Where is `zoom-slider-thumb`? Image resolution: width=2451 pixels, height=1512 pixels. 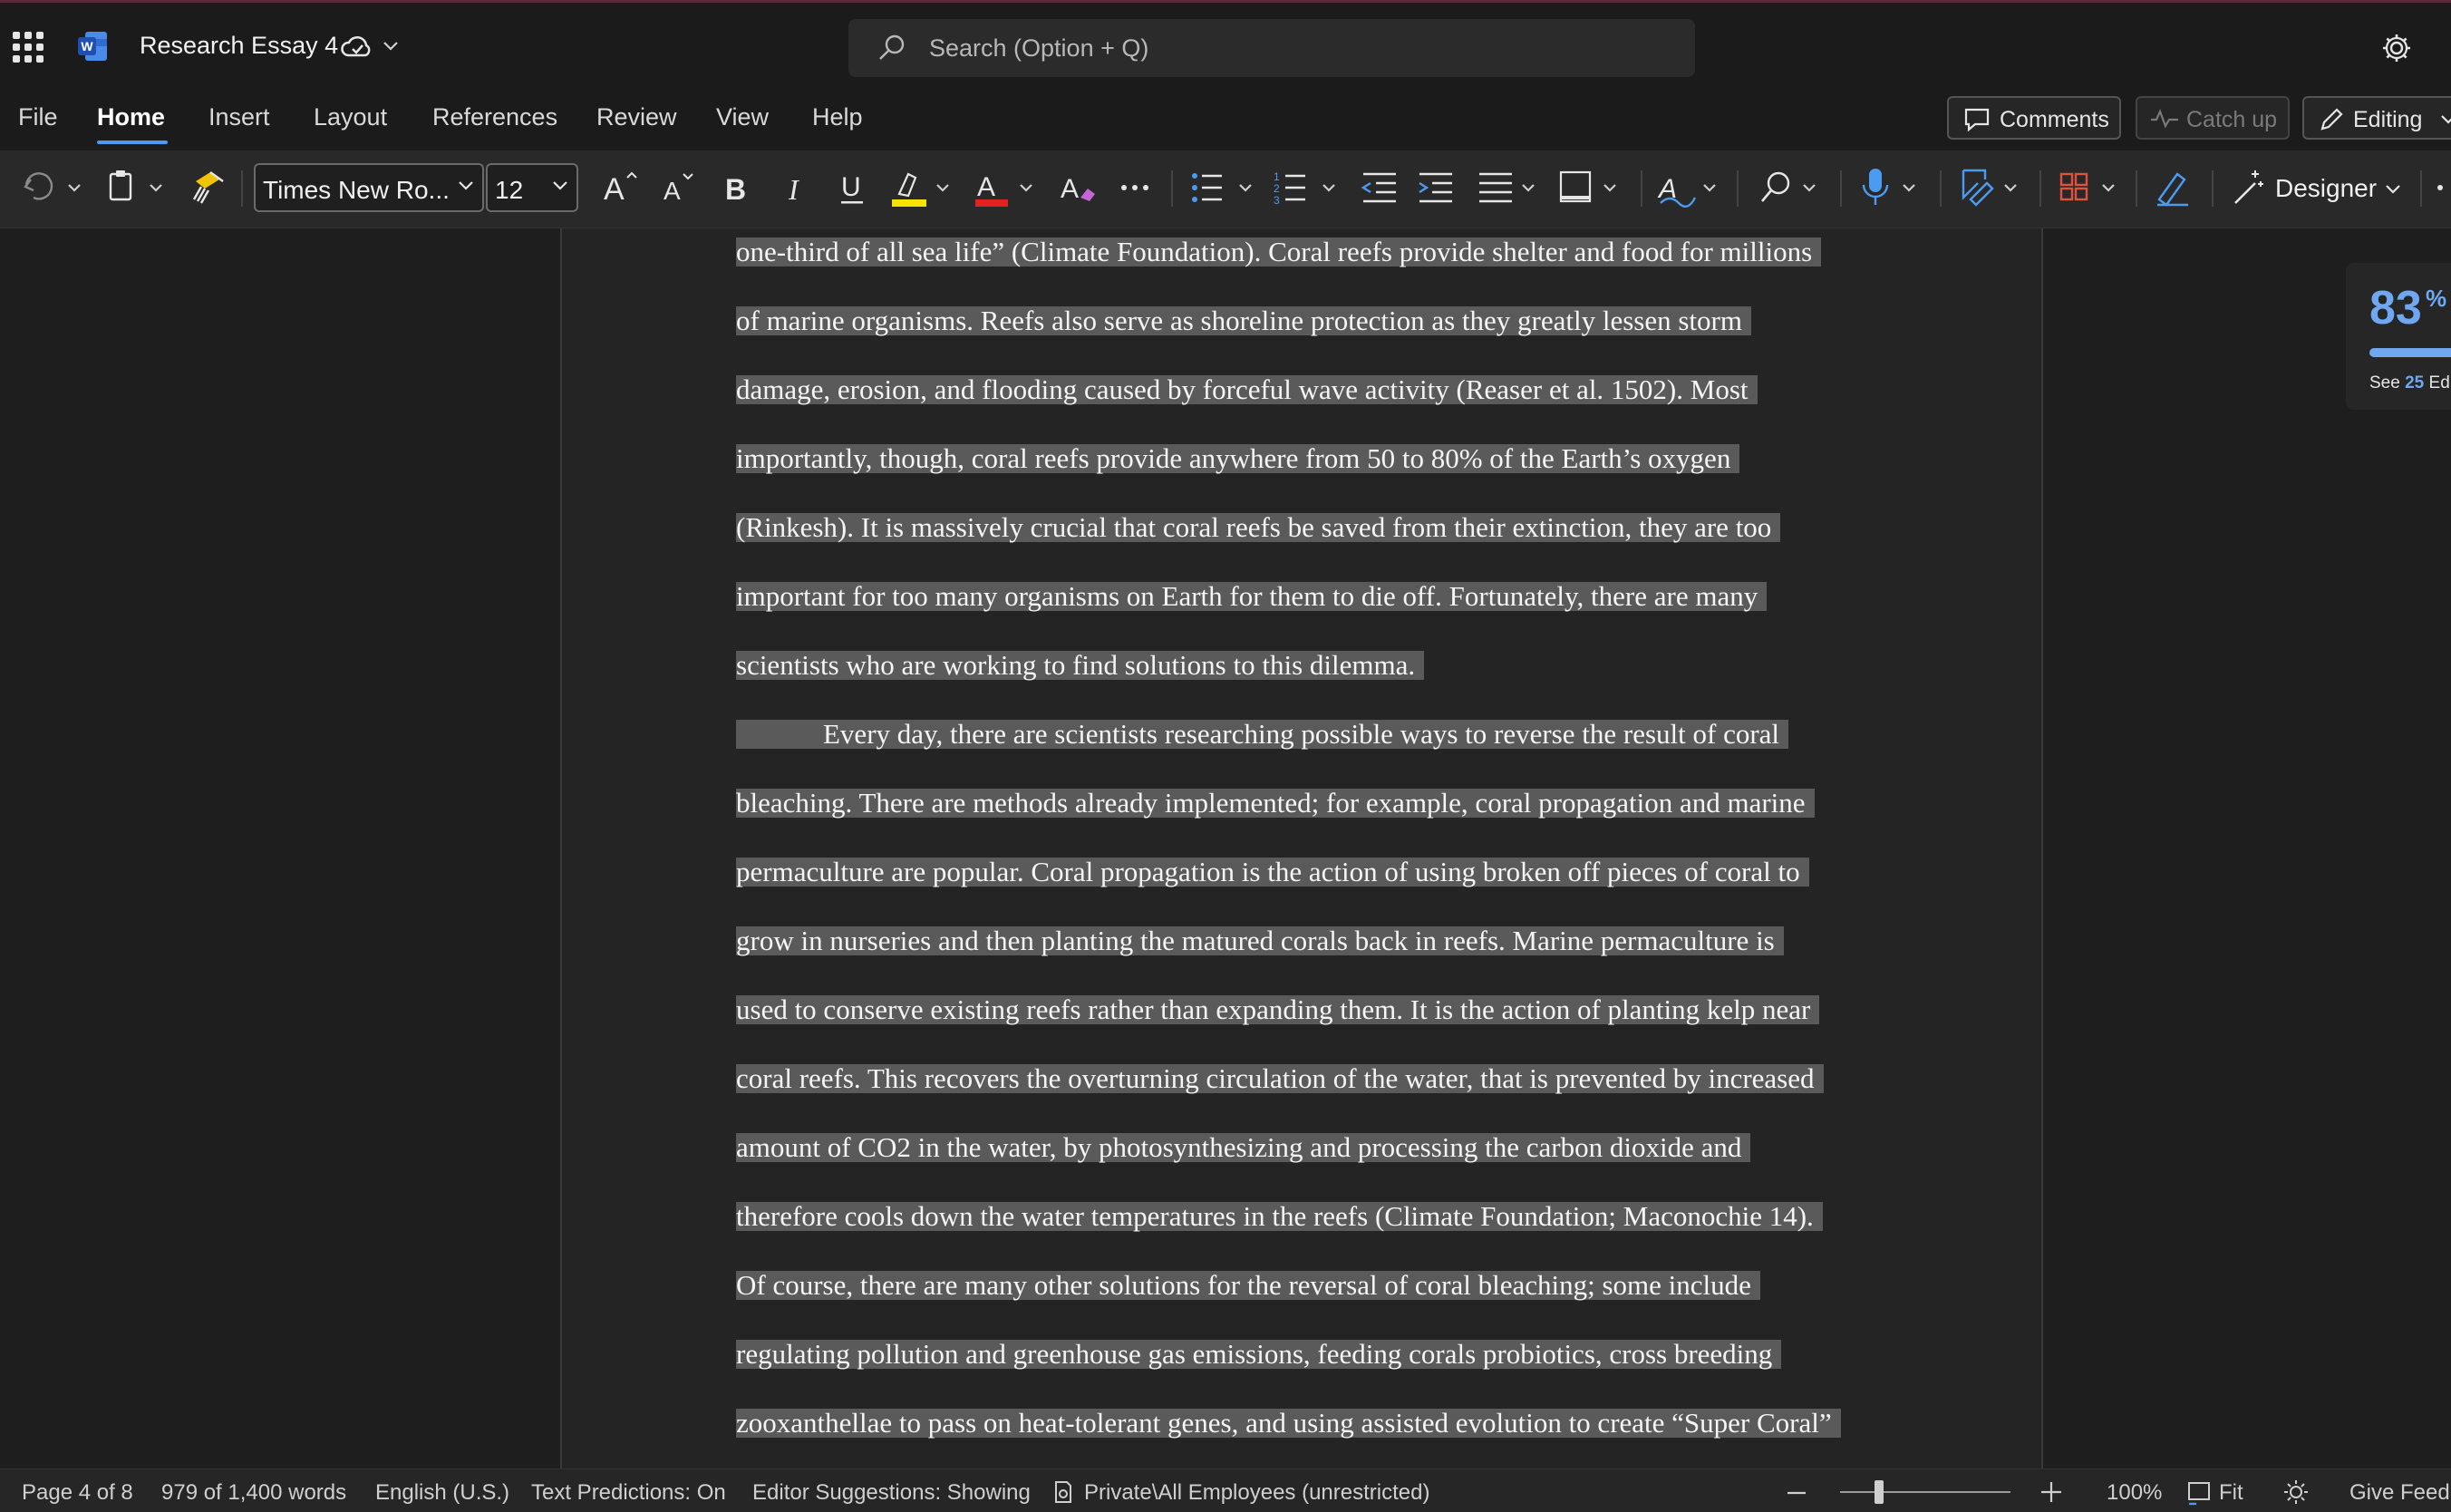
zoom-slider-thumb is located at coordinates (1879, 1492).